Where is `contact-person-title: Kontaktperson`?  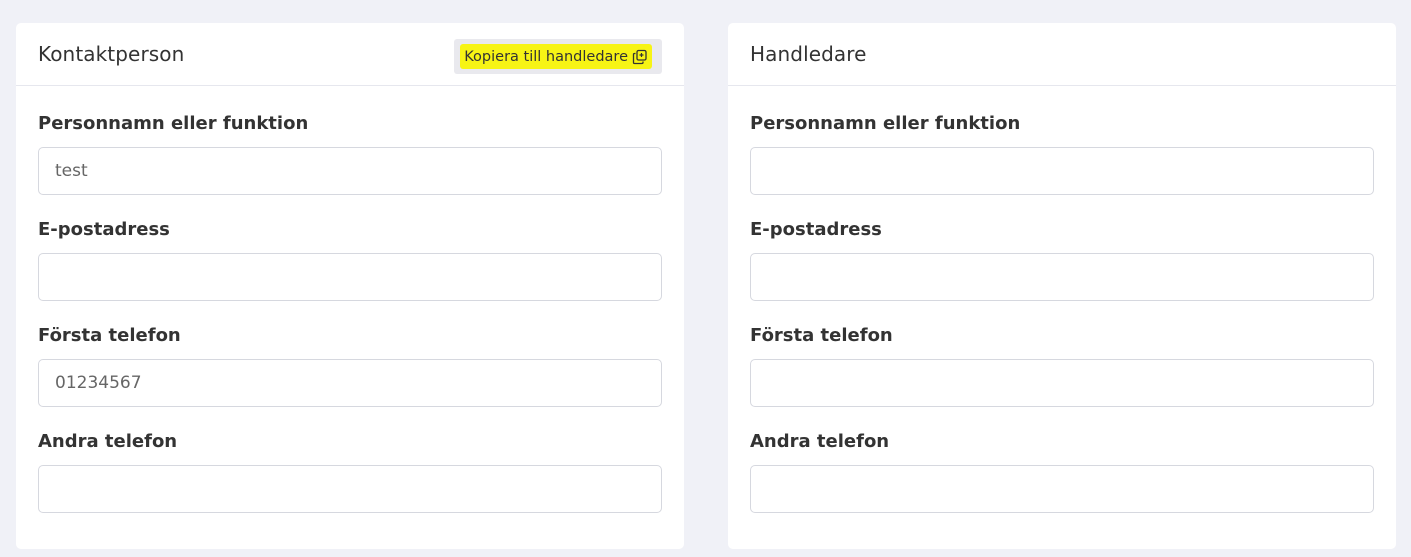 contact-person-title: Kontaktperson is located at coordinates (111, 54).